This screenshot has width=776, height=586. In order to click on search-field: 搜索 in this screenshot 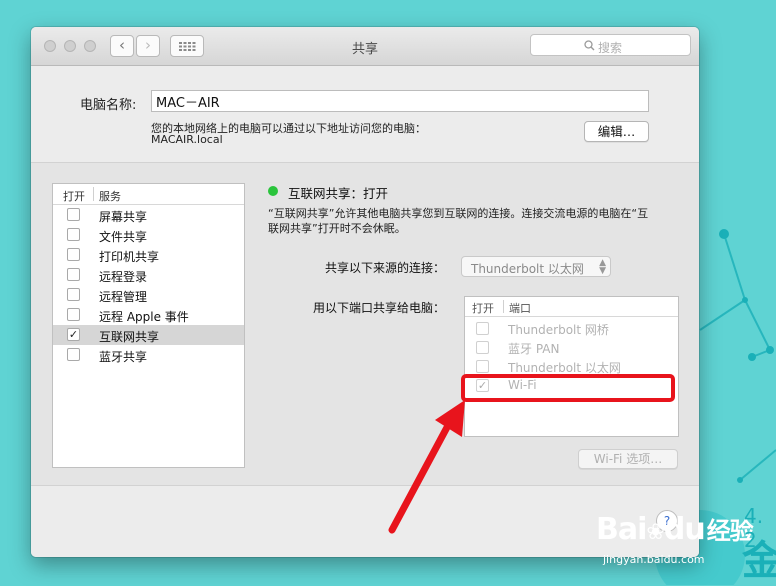, I will do `click(610, 45)`.